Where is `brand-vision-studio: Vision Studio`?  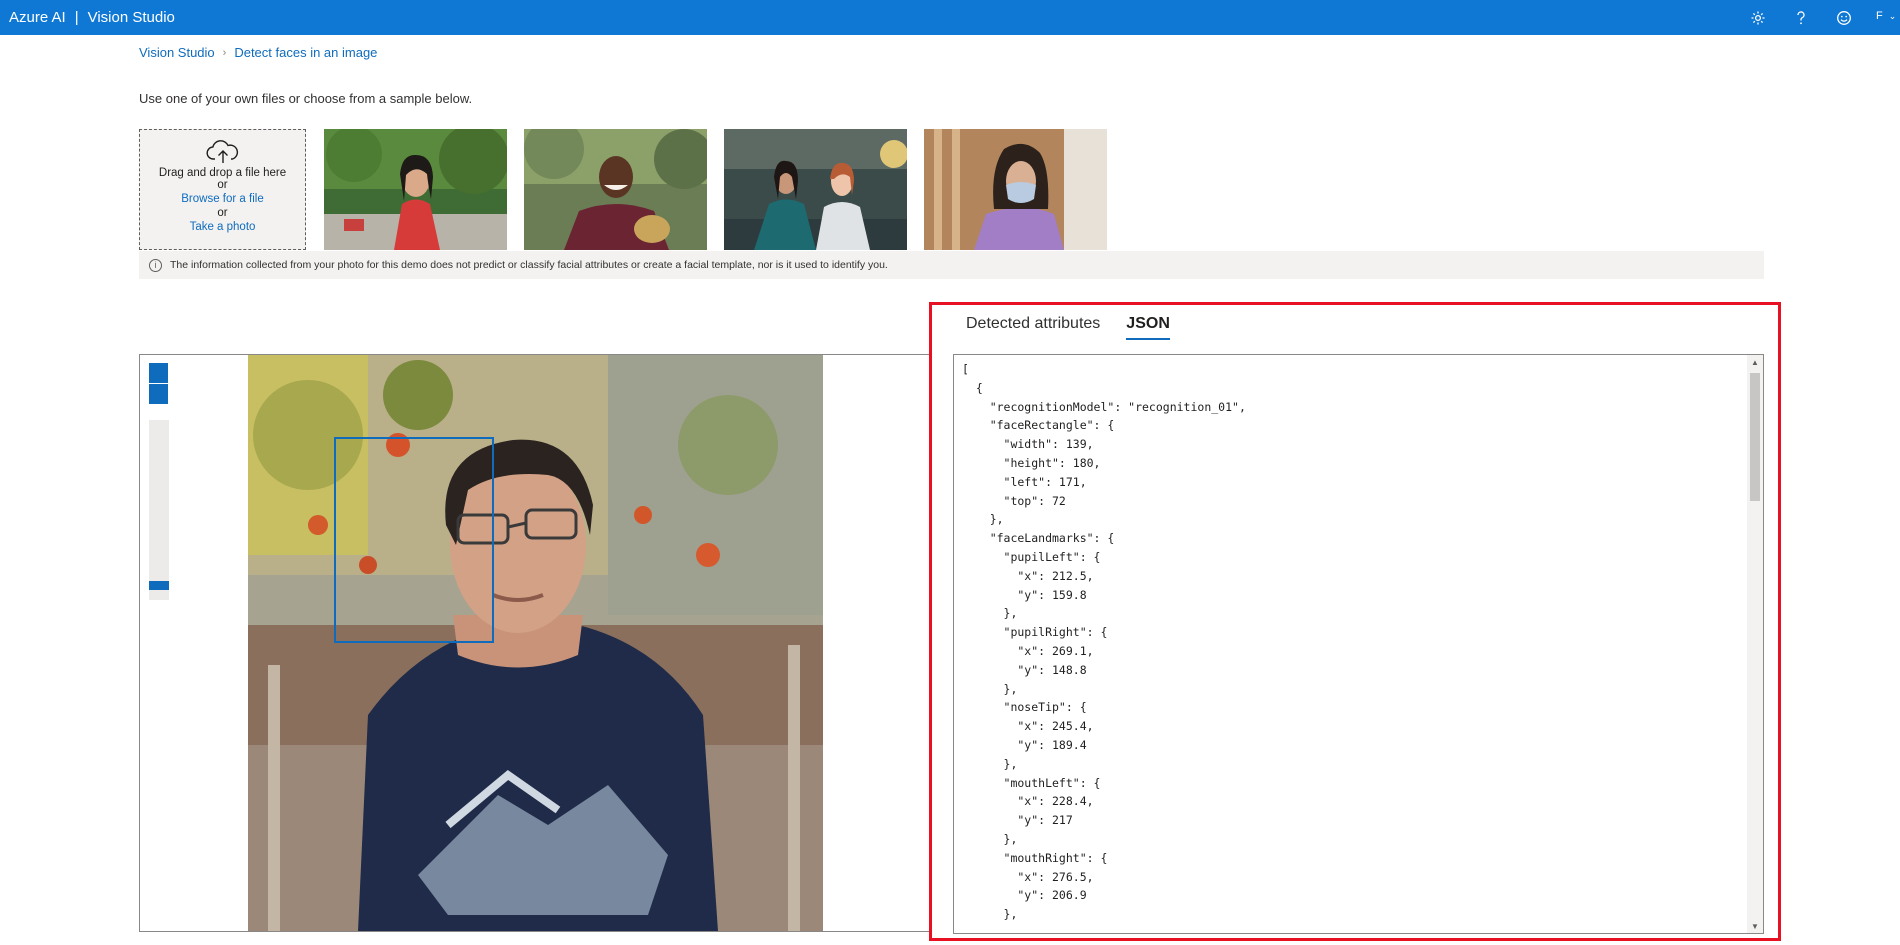
brand-vision-studio: Vision Studio is located at coordinates (131, 17).